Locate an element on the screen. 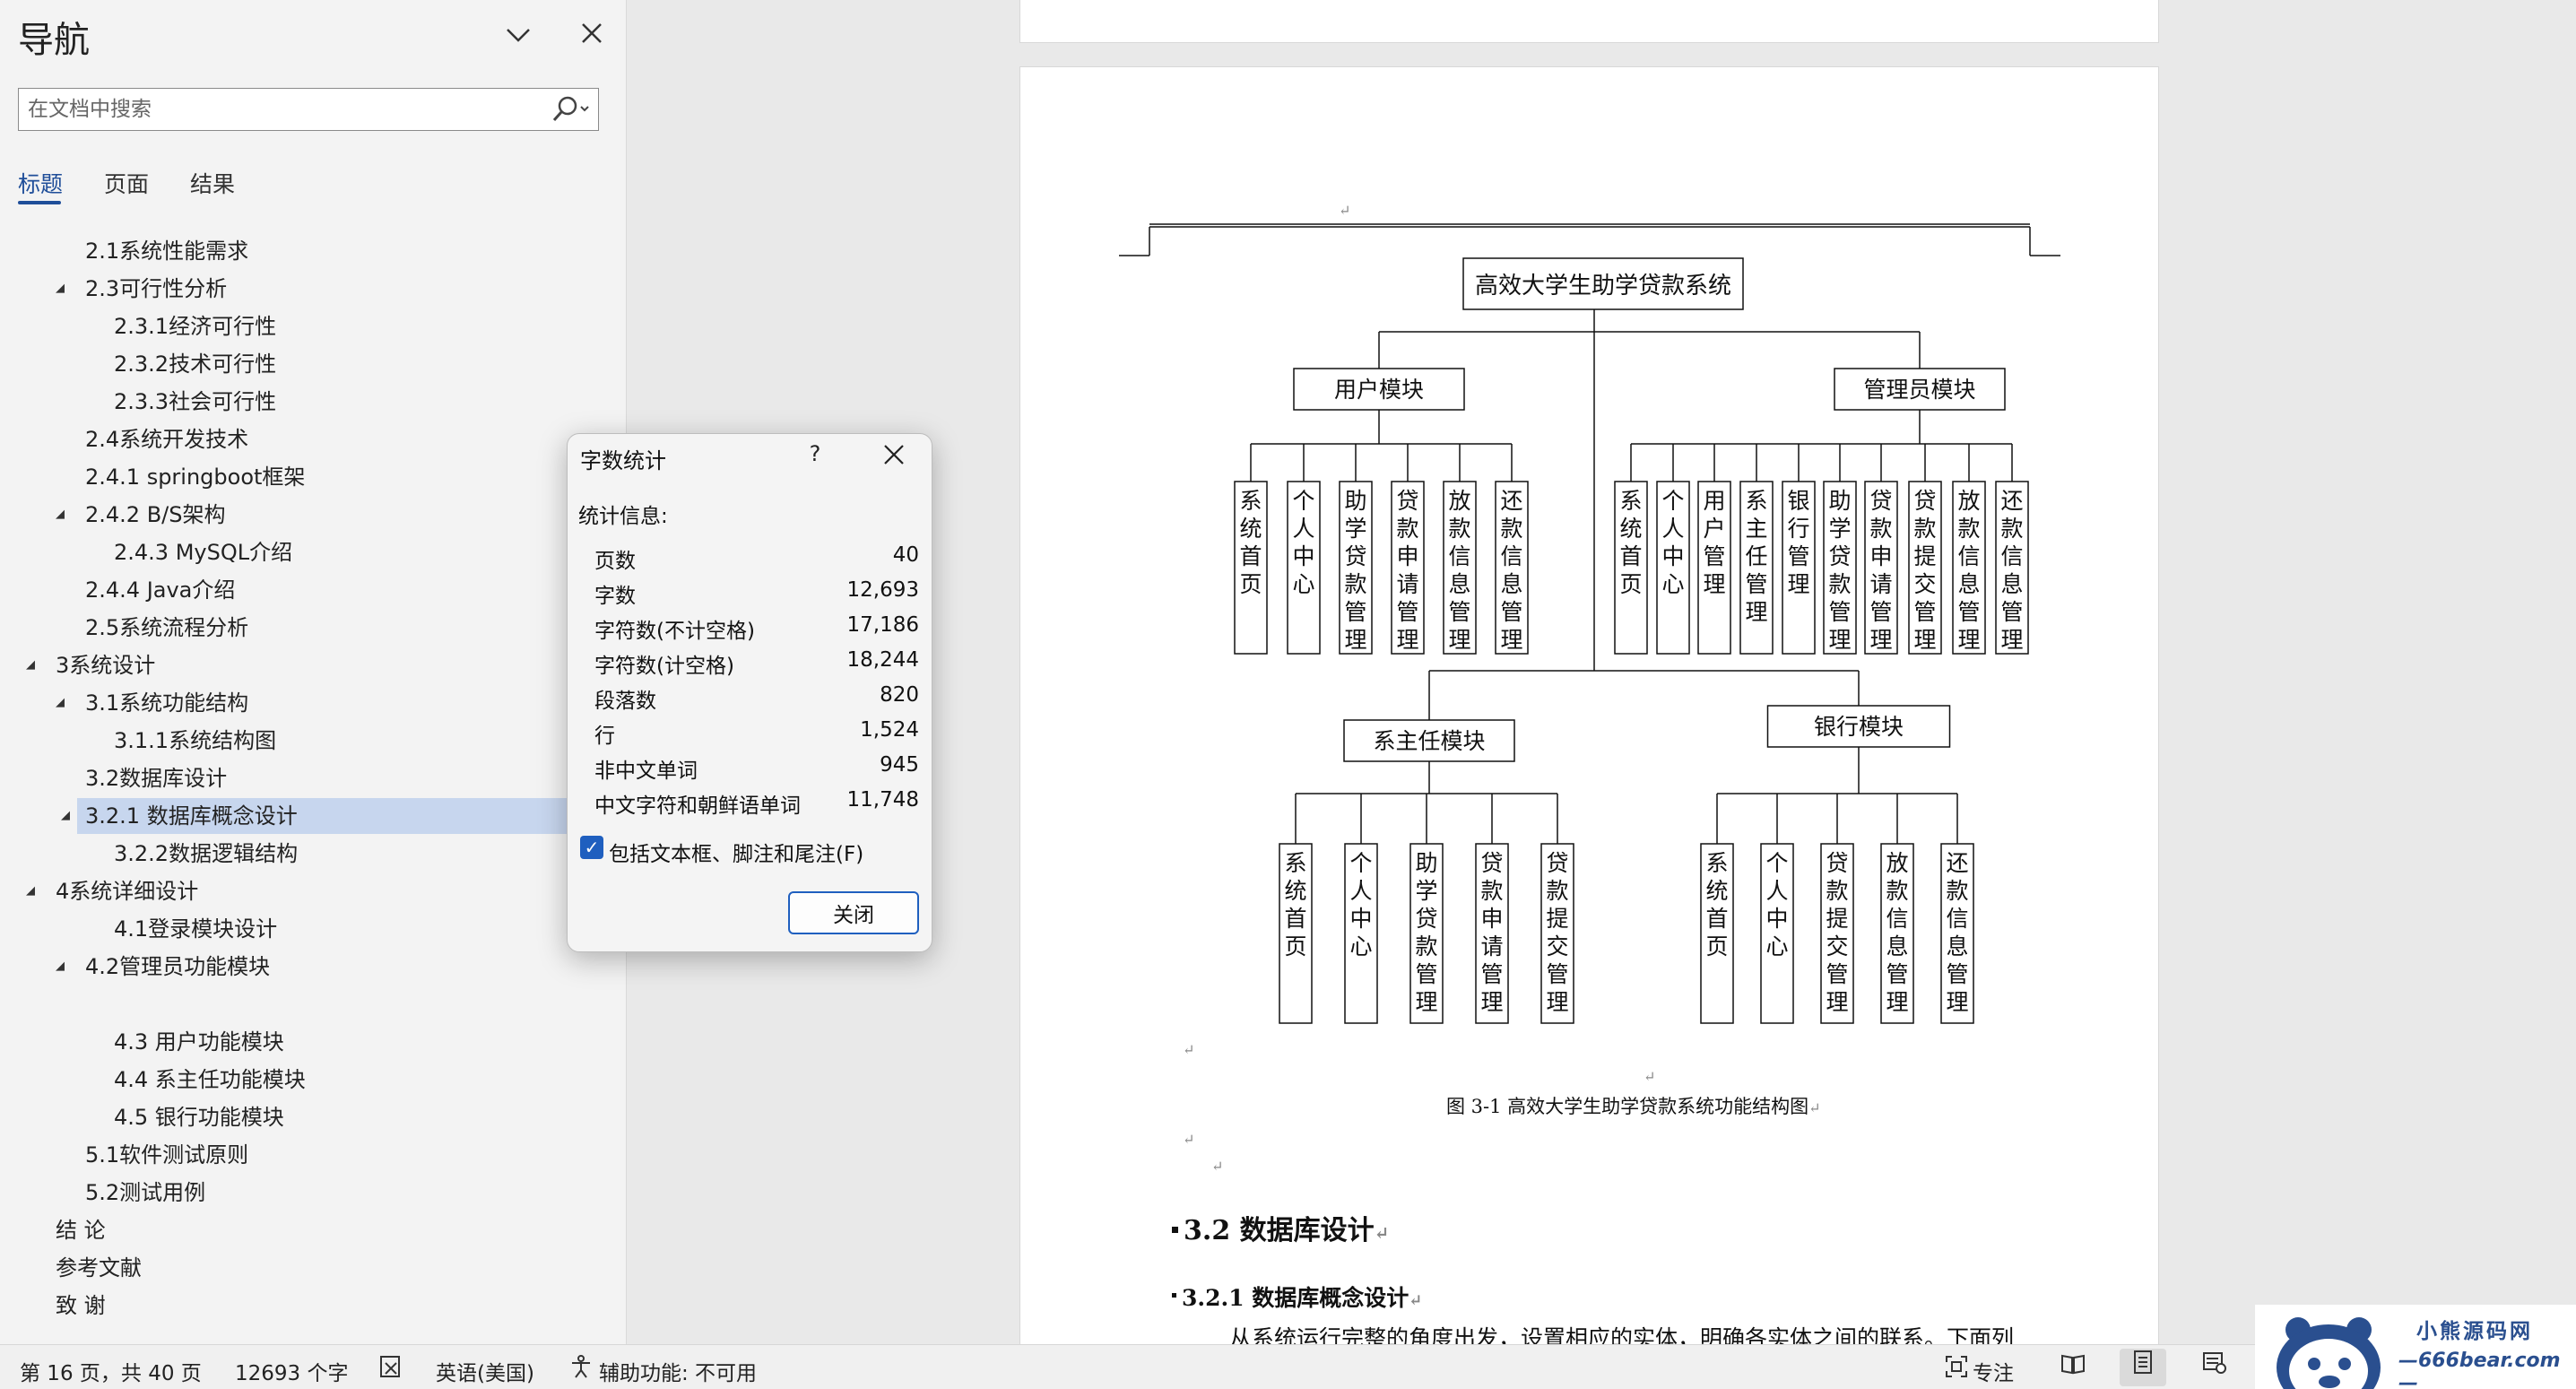  heading-item: 4.5 银行功能模块 is located at coordinates (370, 1117).